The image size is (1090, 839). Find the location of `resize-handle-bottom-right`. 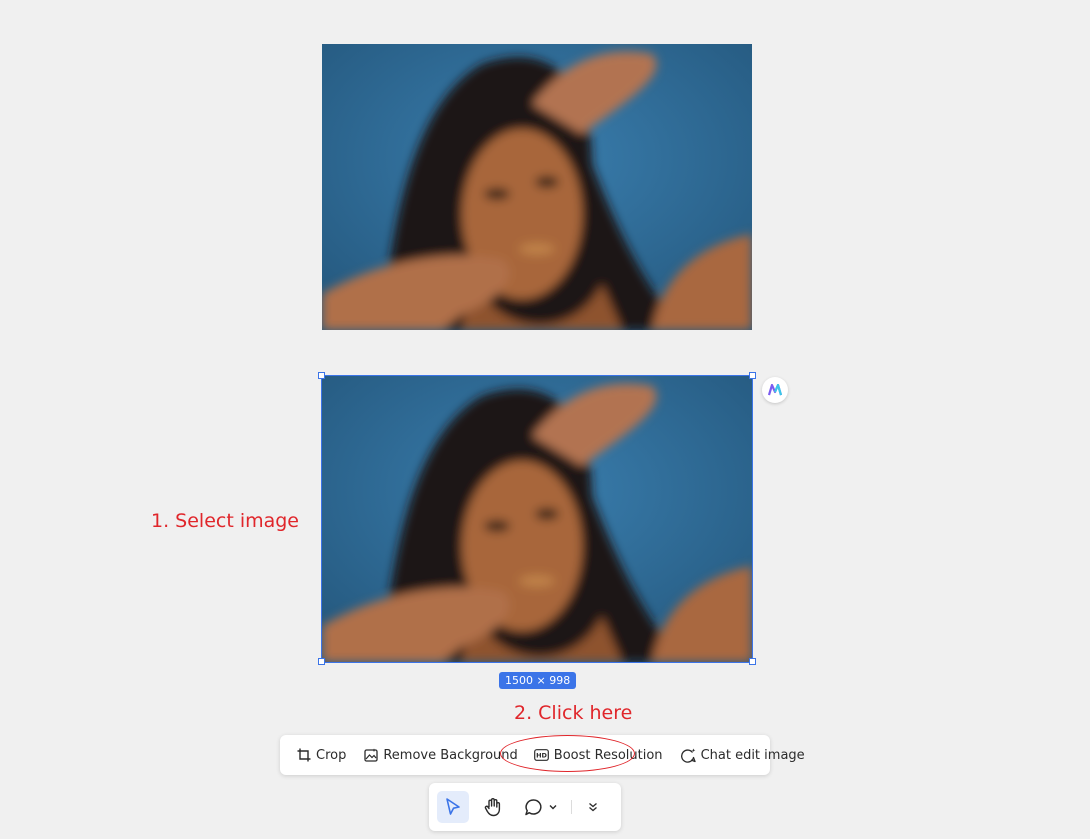

resize-handle-bottom-right is located at coordinates (752, 661).